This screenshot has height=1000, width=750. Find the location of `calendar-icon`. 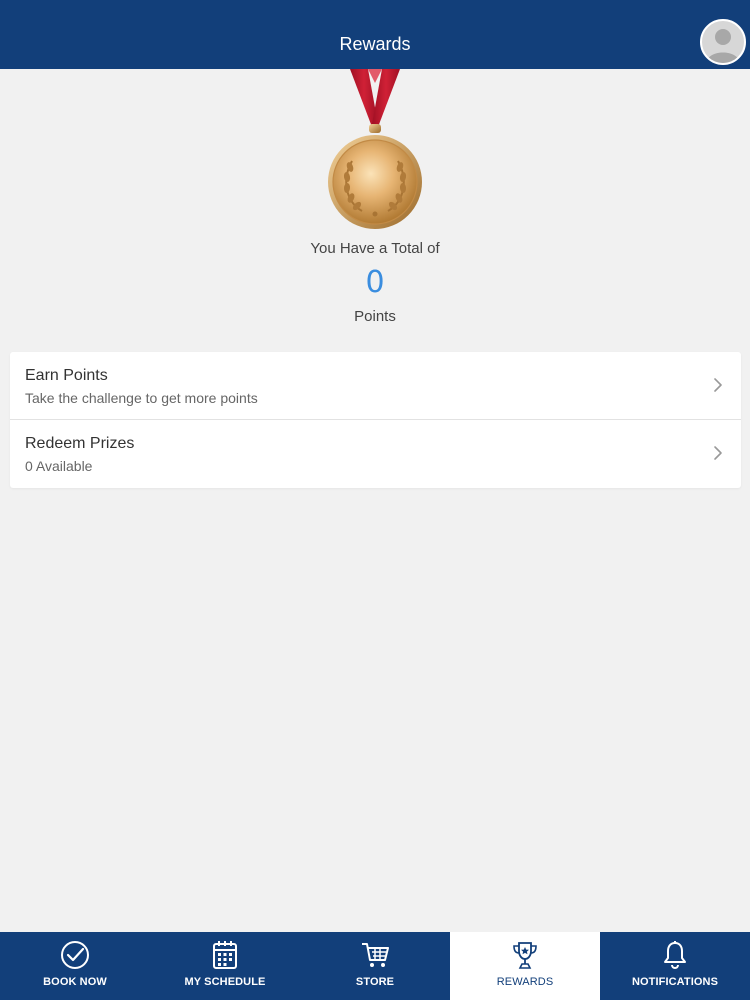

calendar-icon is located at coordinates (225, 955).